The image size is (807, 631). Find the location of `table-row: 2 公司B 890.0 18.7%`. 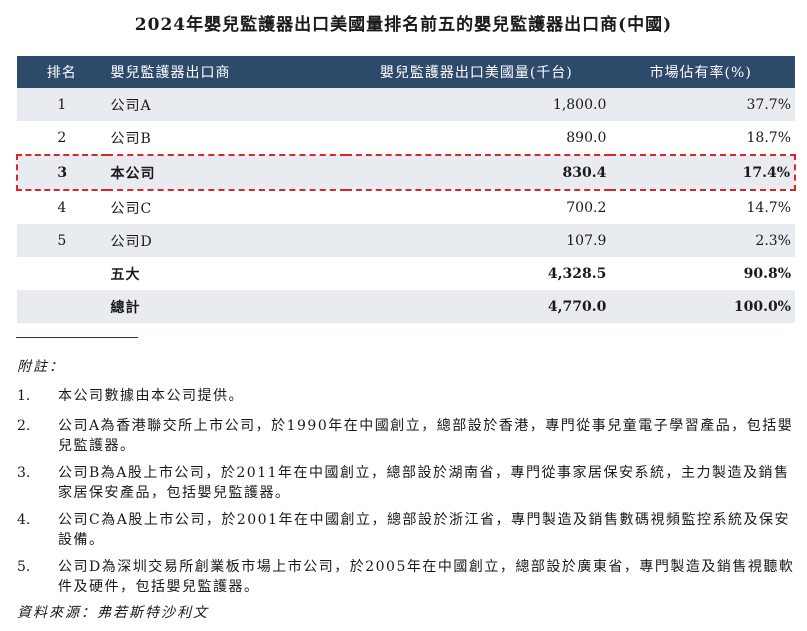

table-row: 2 公司B 890.0 18.7% is located at coordinates (406, 138).